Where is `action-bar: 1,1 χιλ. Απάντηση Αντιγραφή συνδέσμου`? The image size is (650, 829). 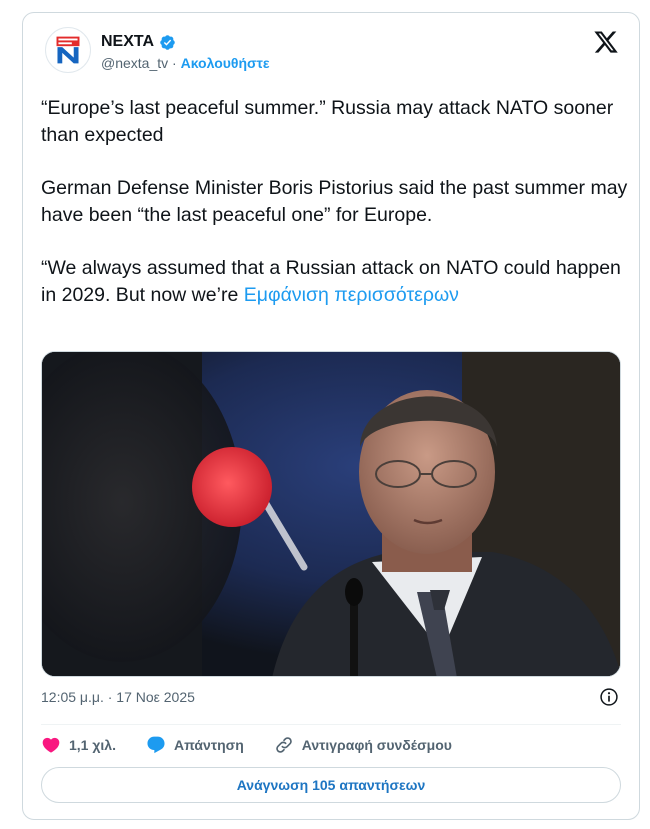
action-bar: 1,1 χιλ. Απάντηση Αντιγραφή συνδέσμου is located at coordinates (261, 745).